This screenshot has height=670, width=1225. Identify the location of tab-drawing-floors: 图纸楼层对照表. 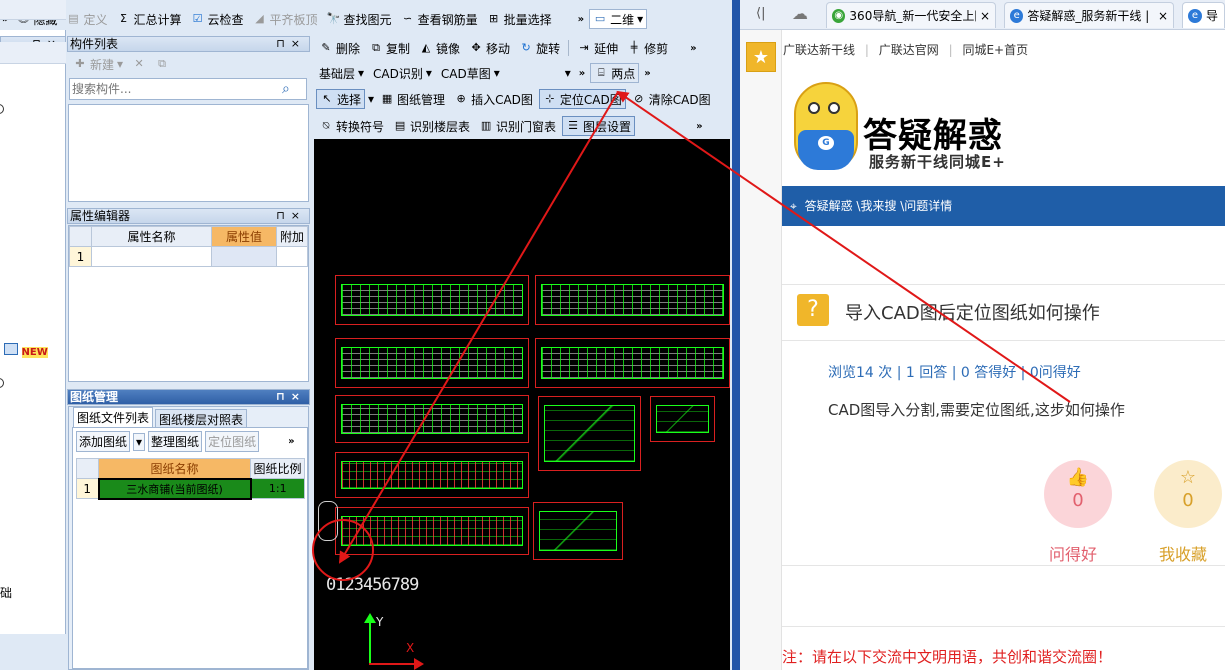
(201, 419).